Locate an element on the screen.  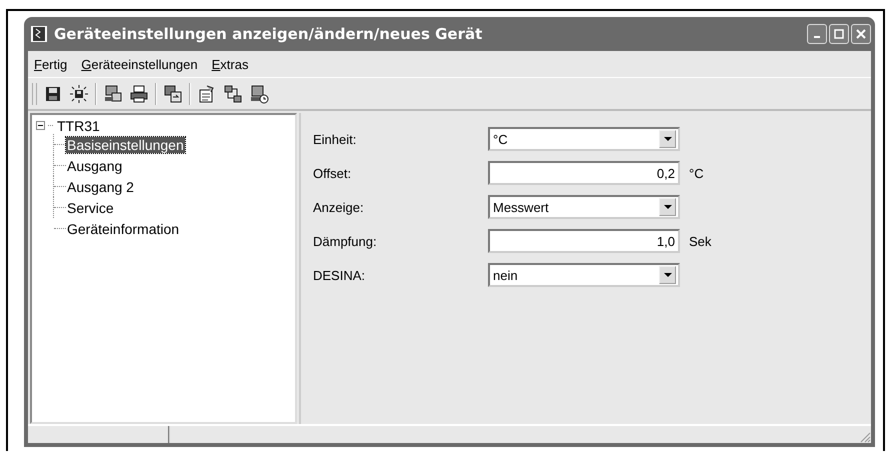
minus-icon is located at coordinates (40, 125).